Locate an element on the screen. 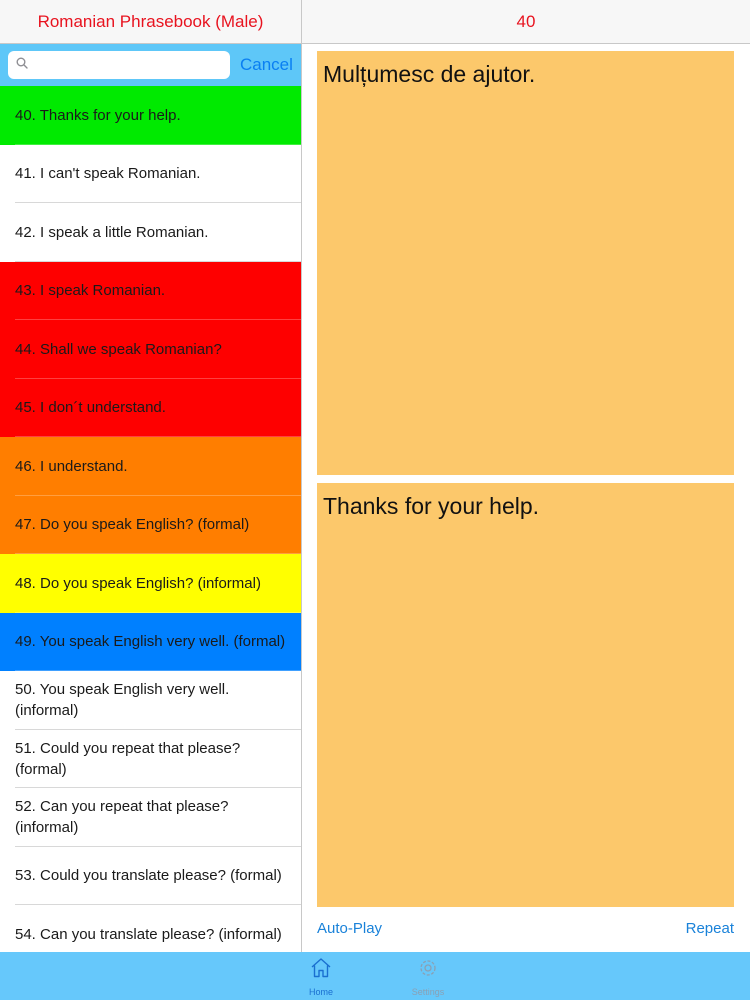 The height and width of the screenshot is (1000, 750). search-input is located at coordinates (133, 65).